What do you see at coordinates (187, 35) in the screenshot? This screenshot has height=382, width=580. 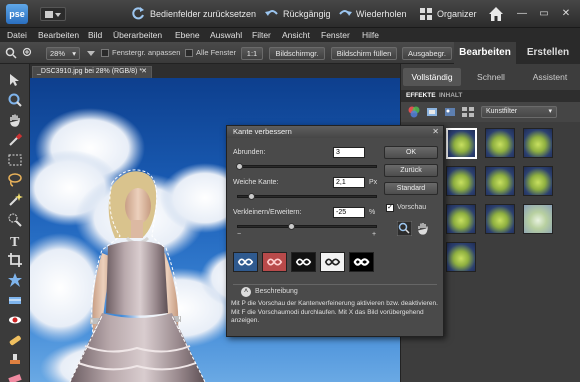 I see `menu-ebene: Ebene` at bounding box center [187, 35].